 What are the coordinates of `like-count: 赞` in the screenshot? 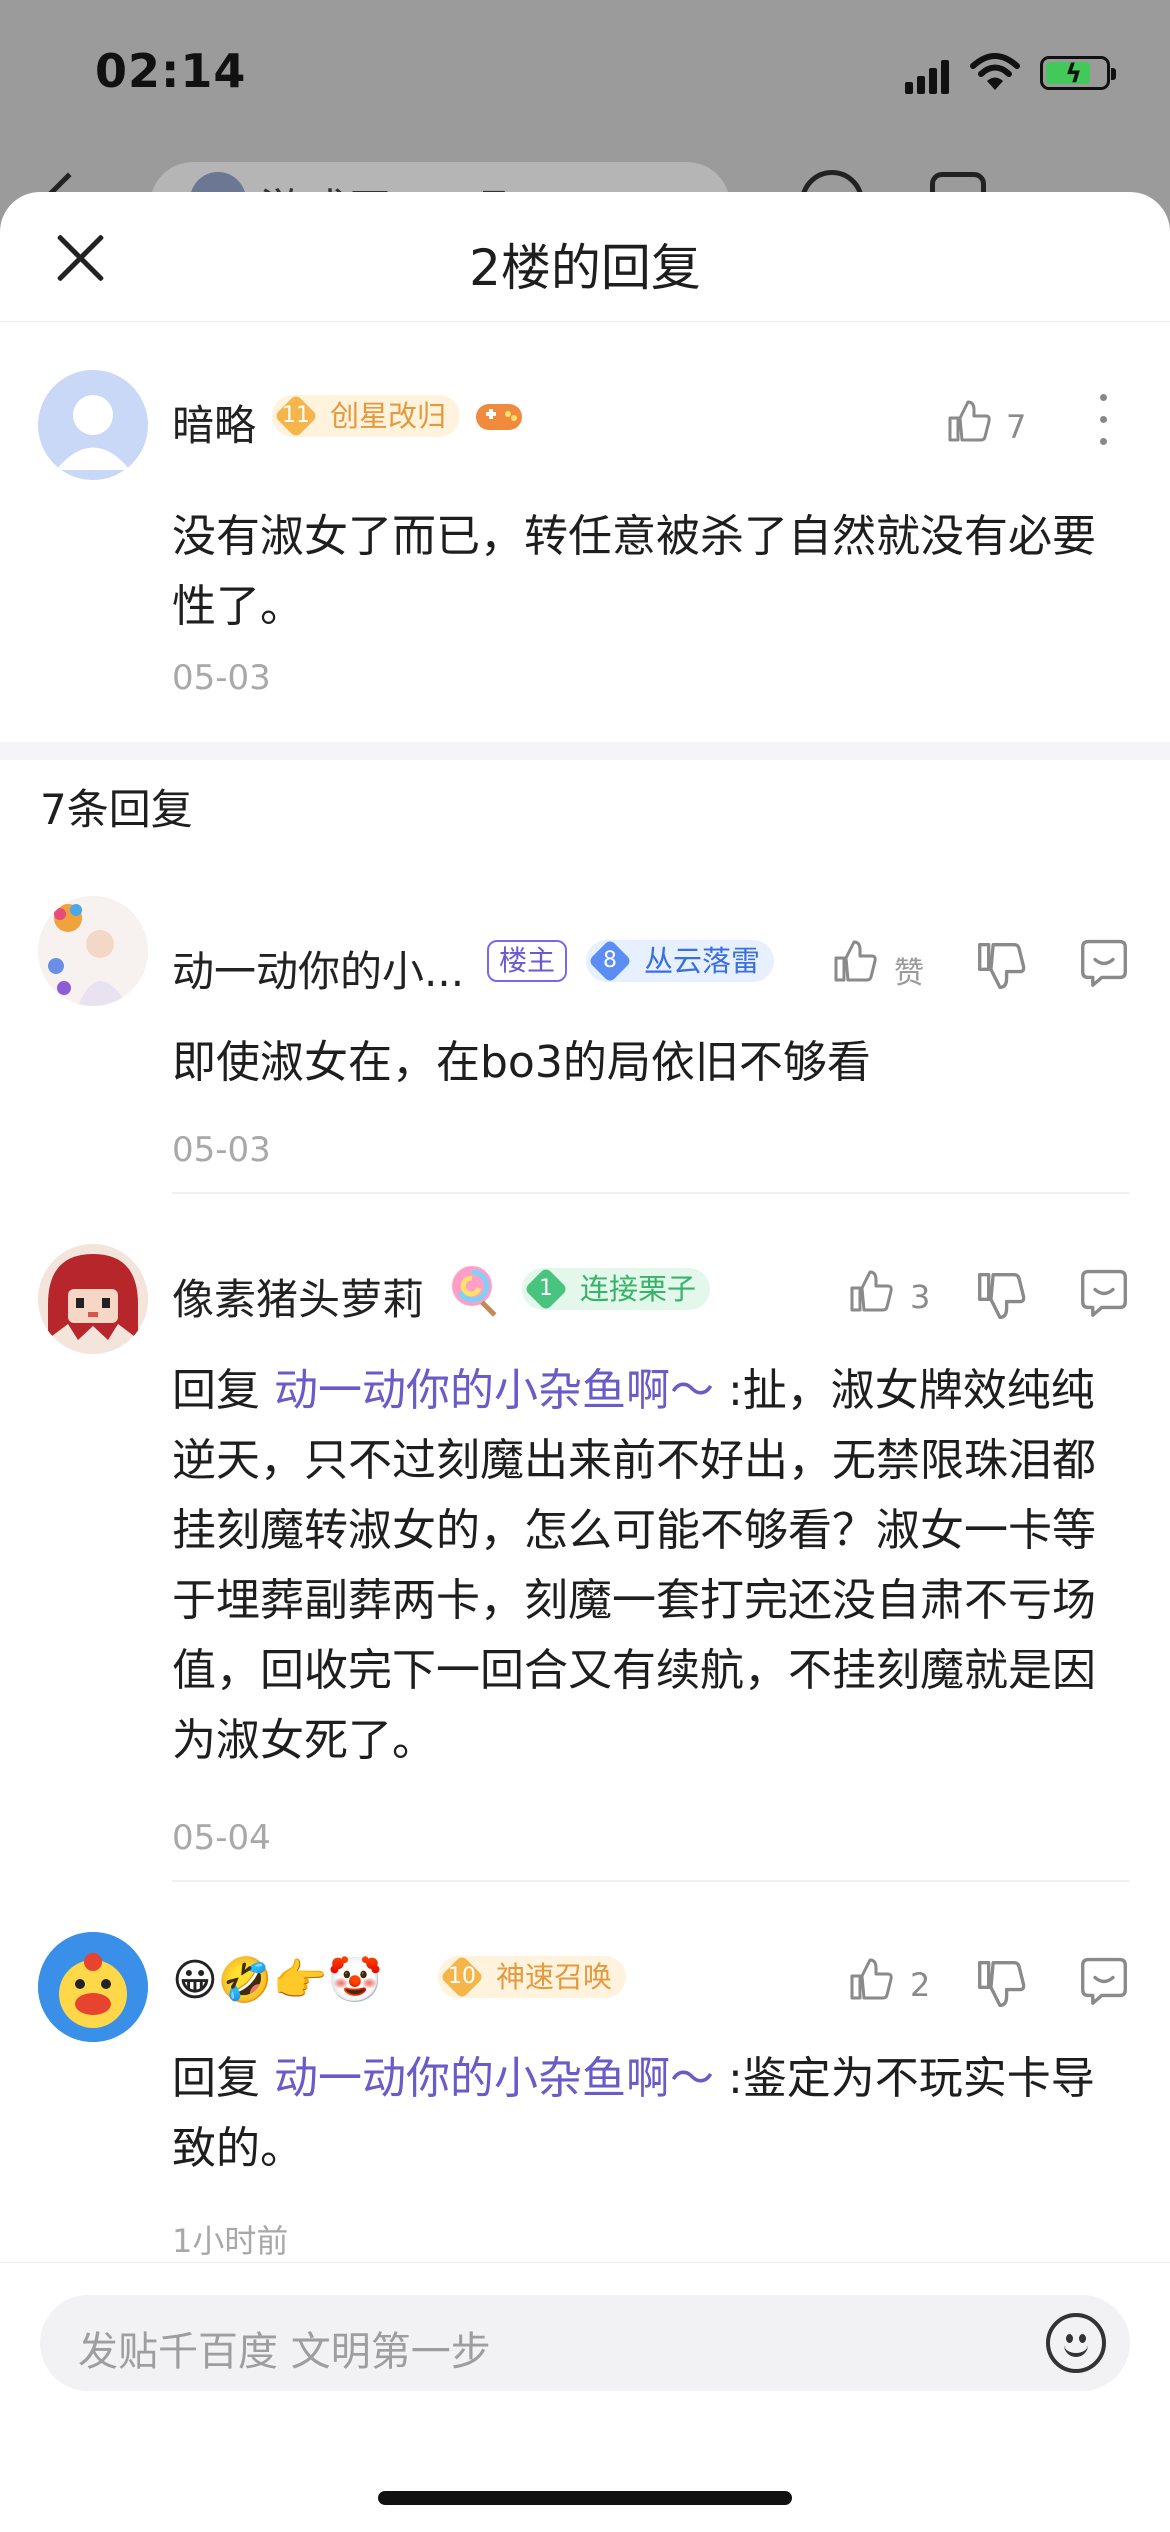 It's located at (909, 973).